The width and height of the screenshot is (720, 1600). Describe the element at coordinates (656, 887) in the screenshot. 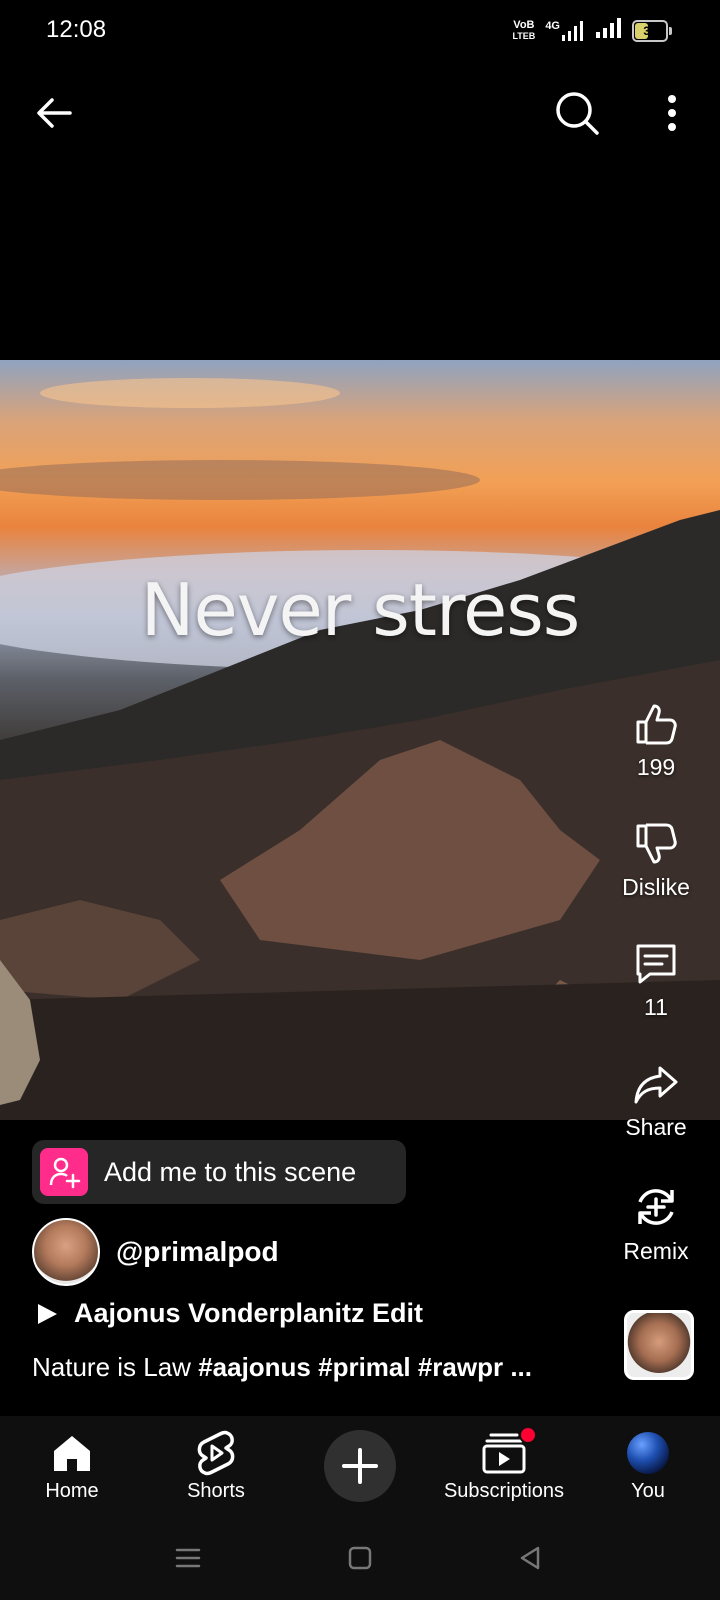

I see `dislike-label: Dislike` at that location.